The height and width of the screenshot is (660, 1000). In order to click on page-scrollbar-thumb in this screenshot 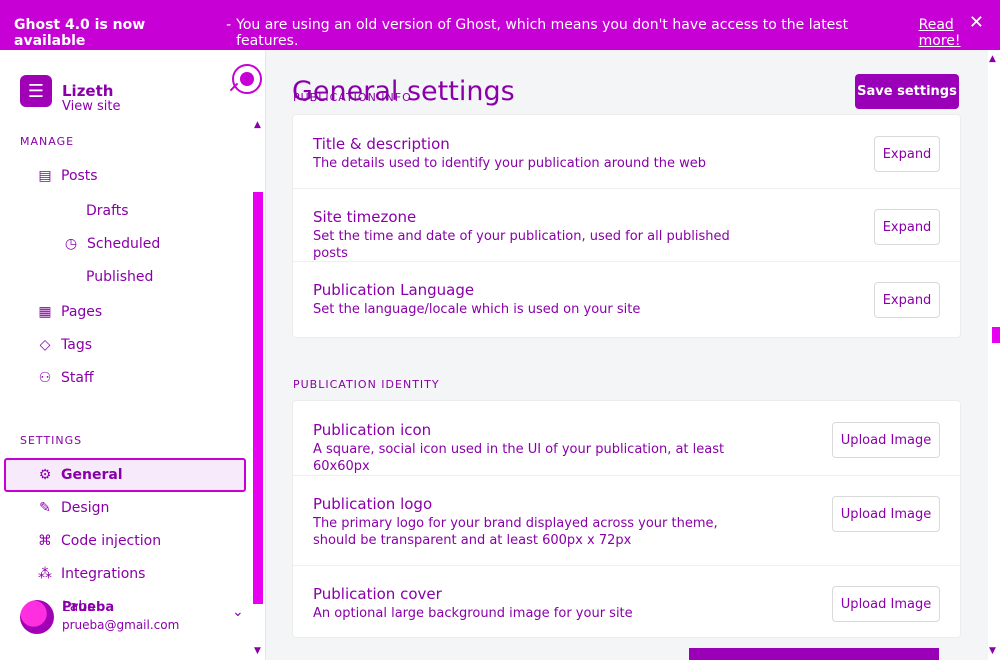, I will do `click(996, 335)`.